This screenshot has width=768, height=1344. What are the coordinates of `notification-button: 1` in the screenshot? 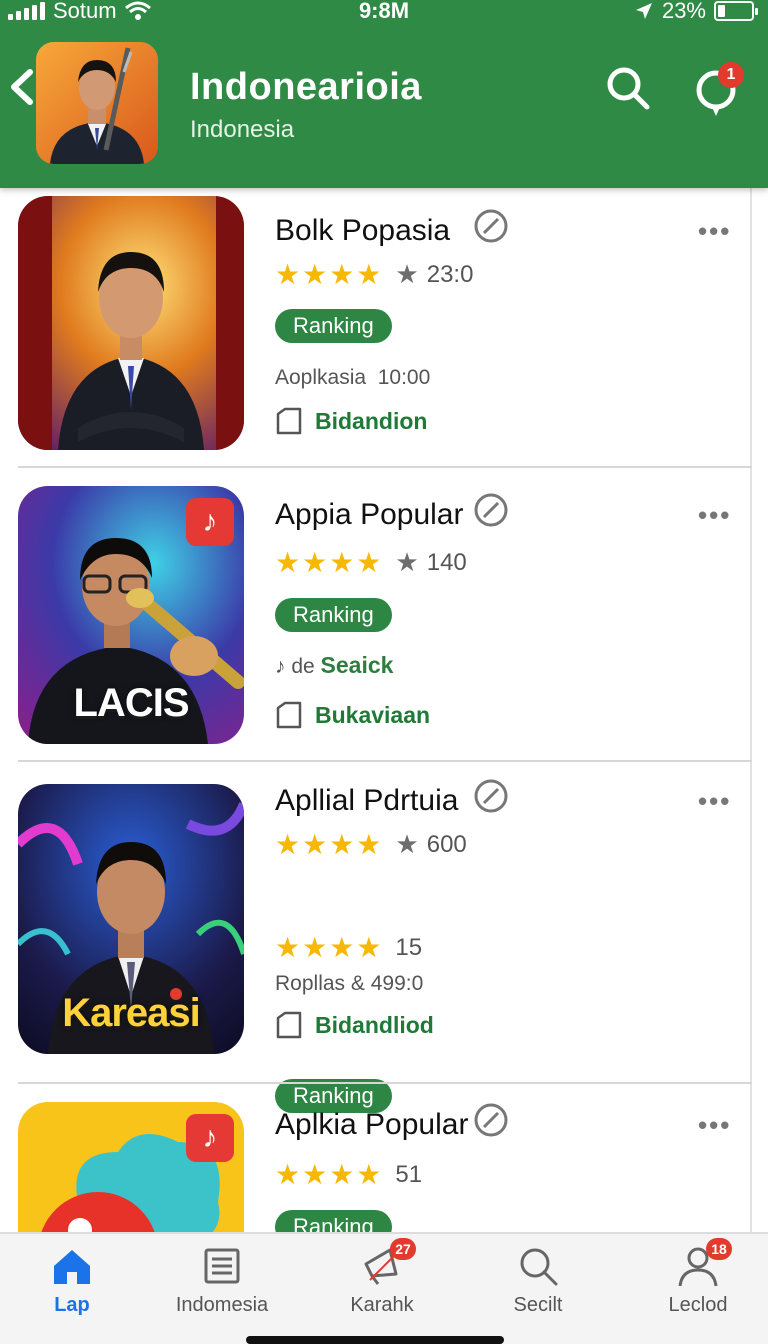 It's located at (718, 90).